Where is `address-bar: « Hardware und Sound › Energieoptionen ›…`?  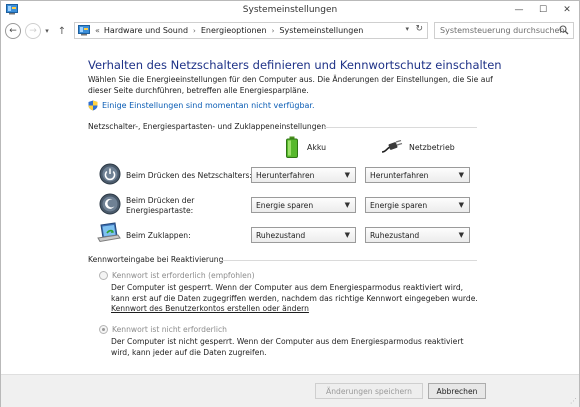
address-bar: « Hardware und Sound › Energieoptionen ›… is located at coordinates (251, 30).